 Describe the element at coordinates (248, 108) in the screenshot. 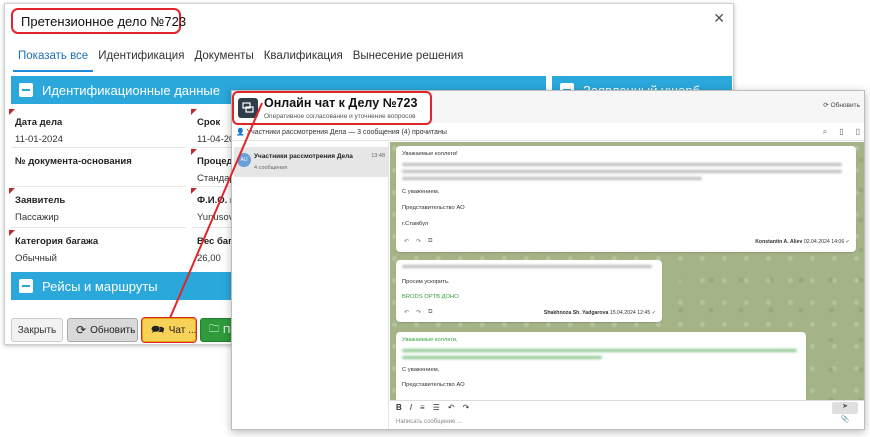

I see `chat-icon` at that location.